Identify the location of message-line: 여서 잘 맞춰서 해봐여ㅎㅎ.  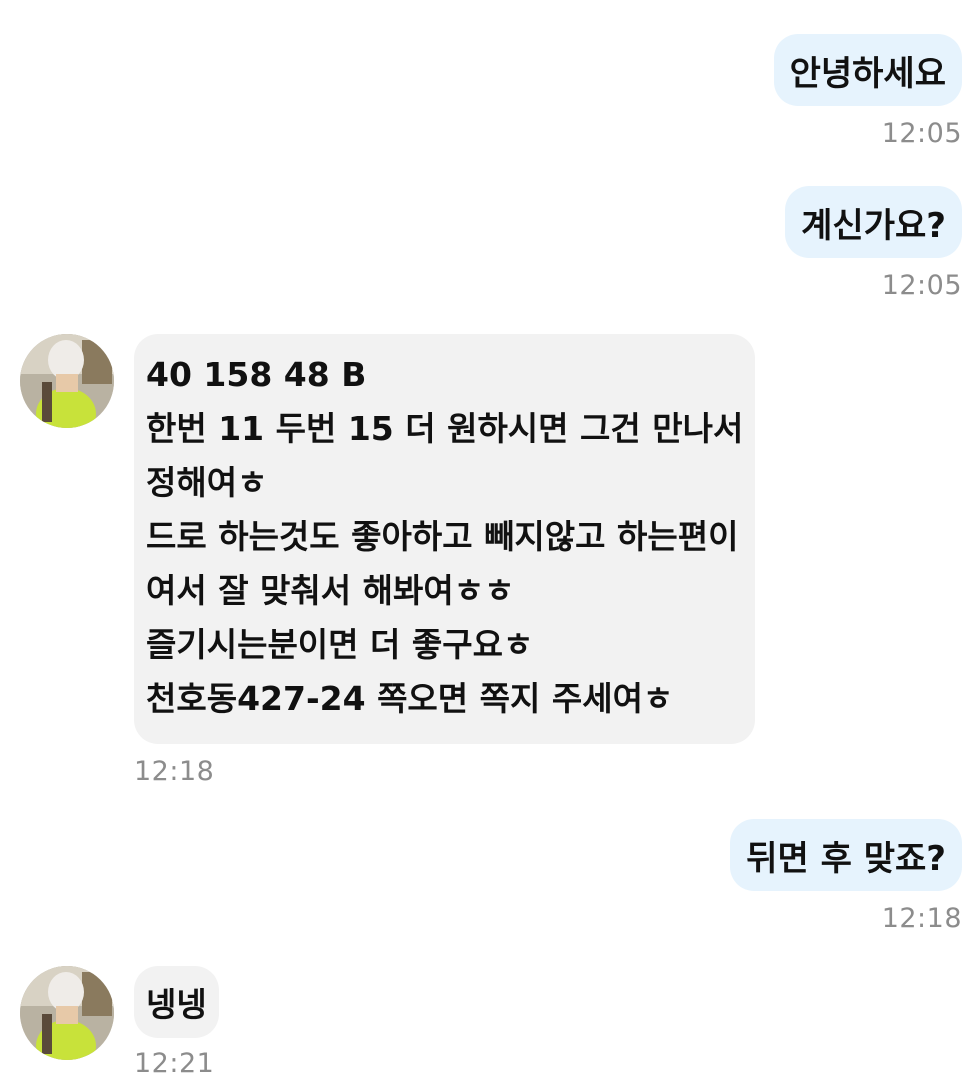
(330, 590).